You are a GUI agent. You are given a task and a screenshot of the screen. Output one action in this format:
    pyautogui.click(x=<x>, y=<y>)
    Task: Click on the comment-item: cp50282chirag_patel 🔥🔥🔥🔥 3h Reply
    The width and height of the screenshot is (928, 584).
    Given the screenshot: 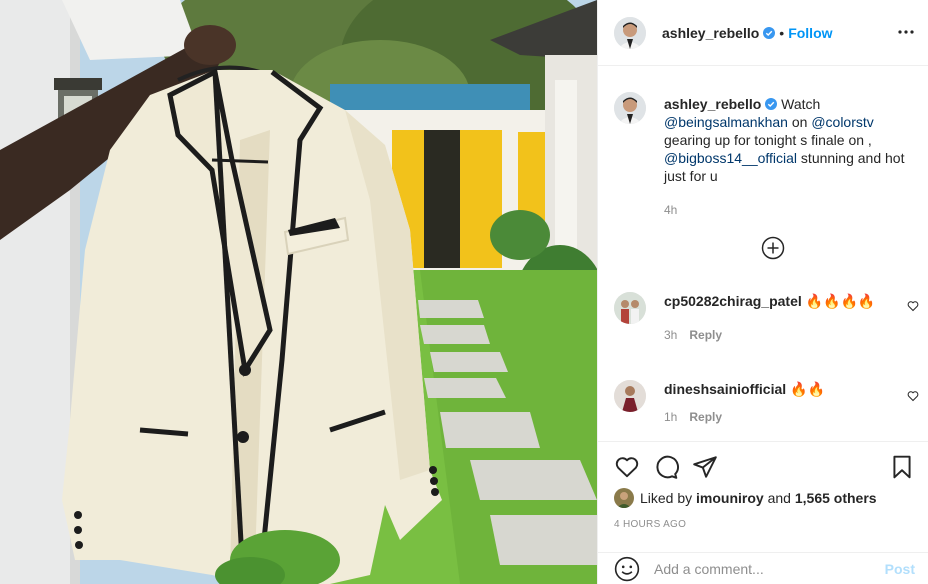 What is the action you would take?
    pyautogui.click(x=766, y=318)
    